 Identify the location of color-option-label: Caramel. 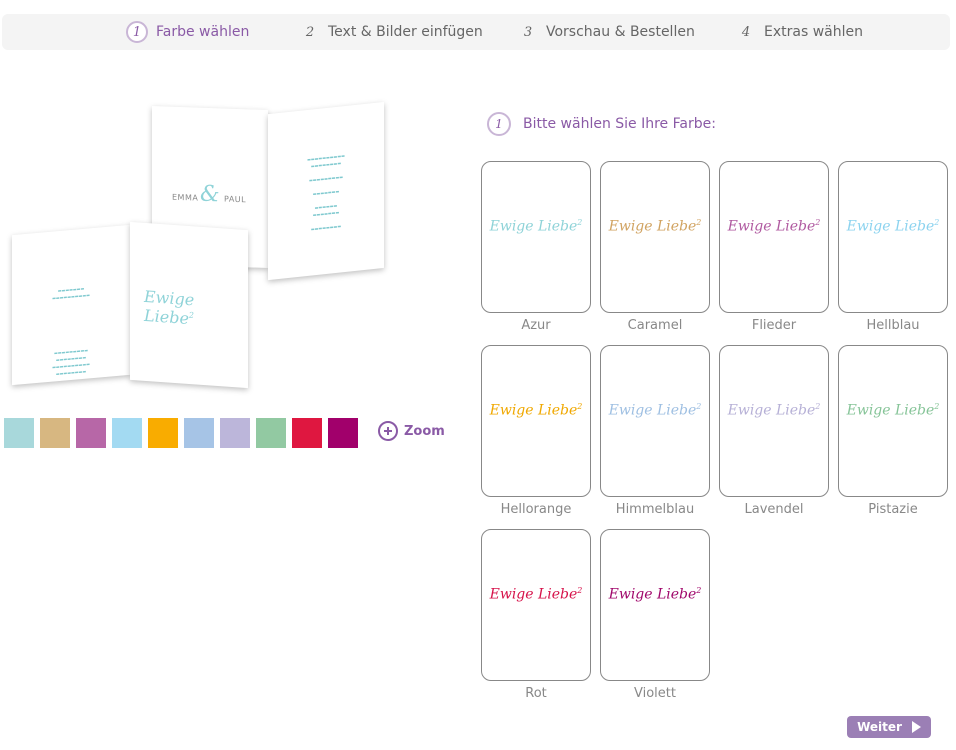
(655, 325).